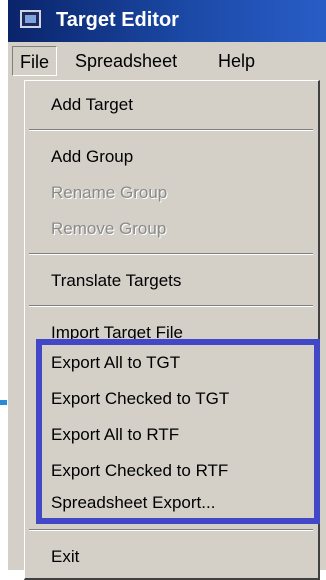 Image resolution: width=326 pixels, height=580 pixels. What do you see at coordinates (171, 435) in the screenshot?
I see `menu-item-export-all-rtf: Export All to RTF` at bounding box center [171, 435].